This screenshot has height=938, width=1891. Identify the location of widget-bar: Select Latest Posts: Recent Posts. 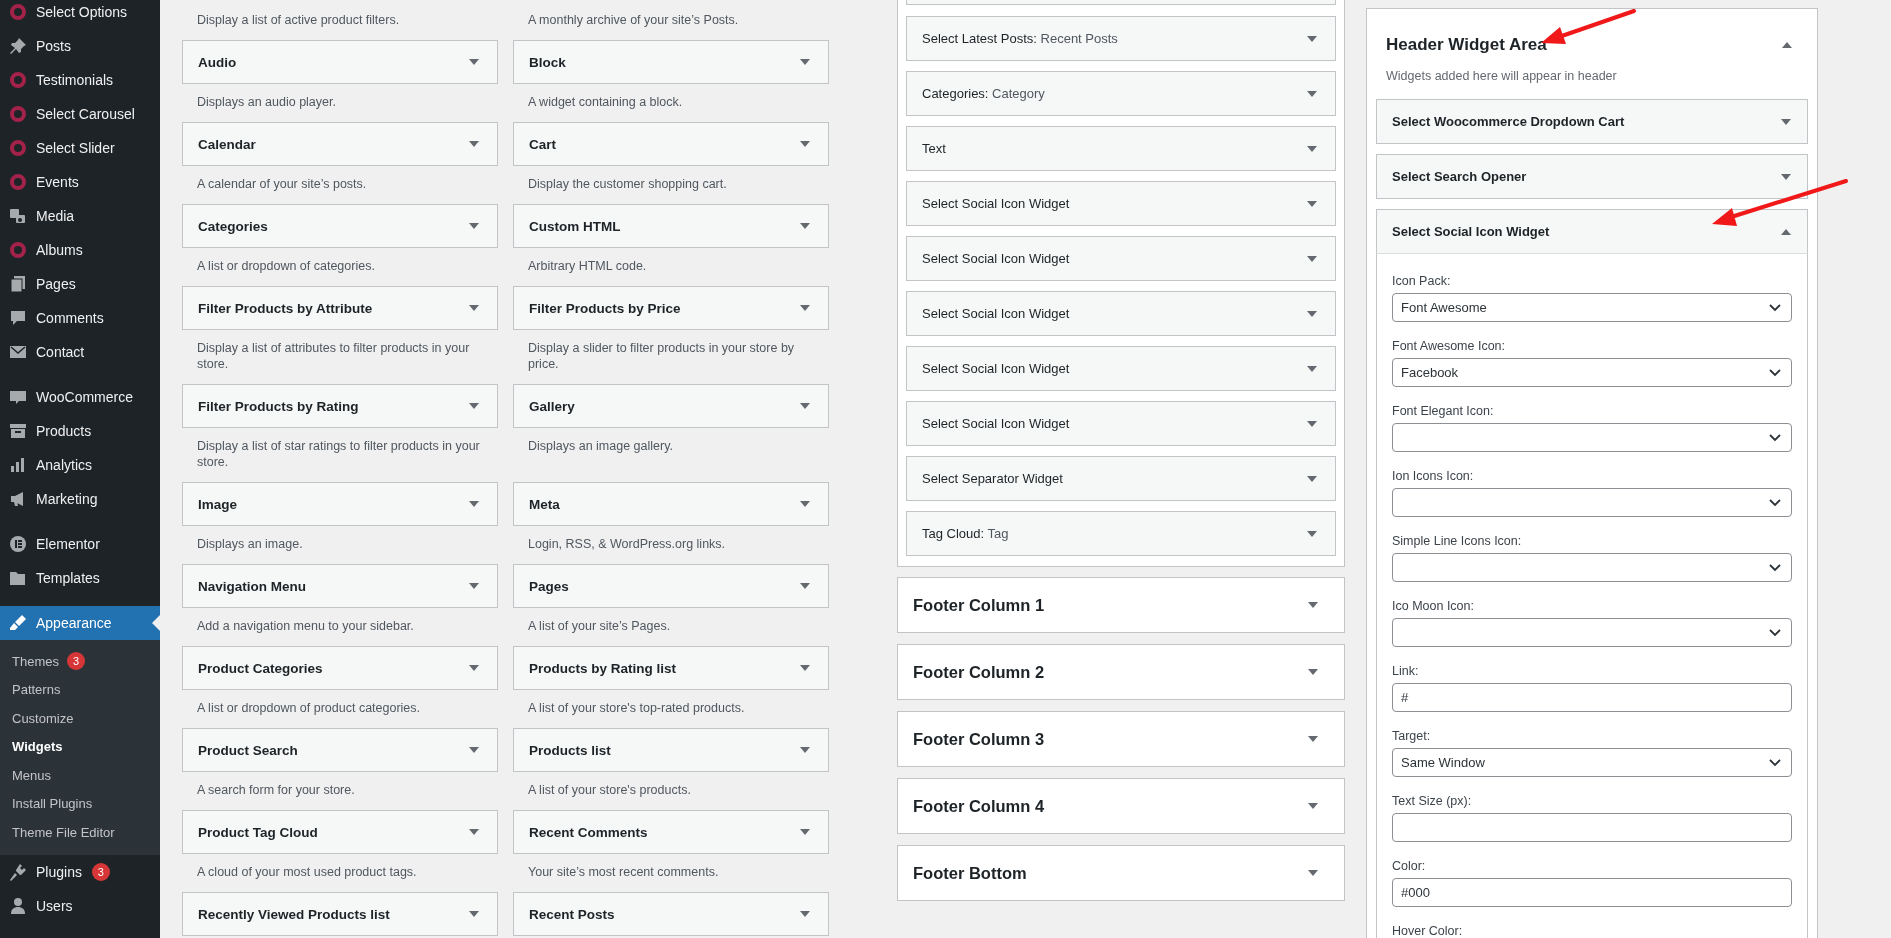
(1121, 38).